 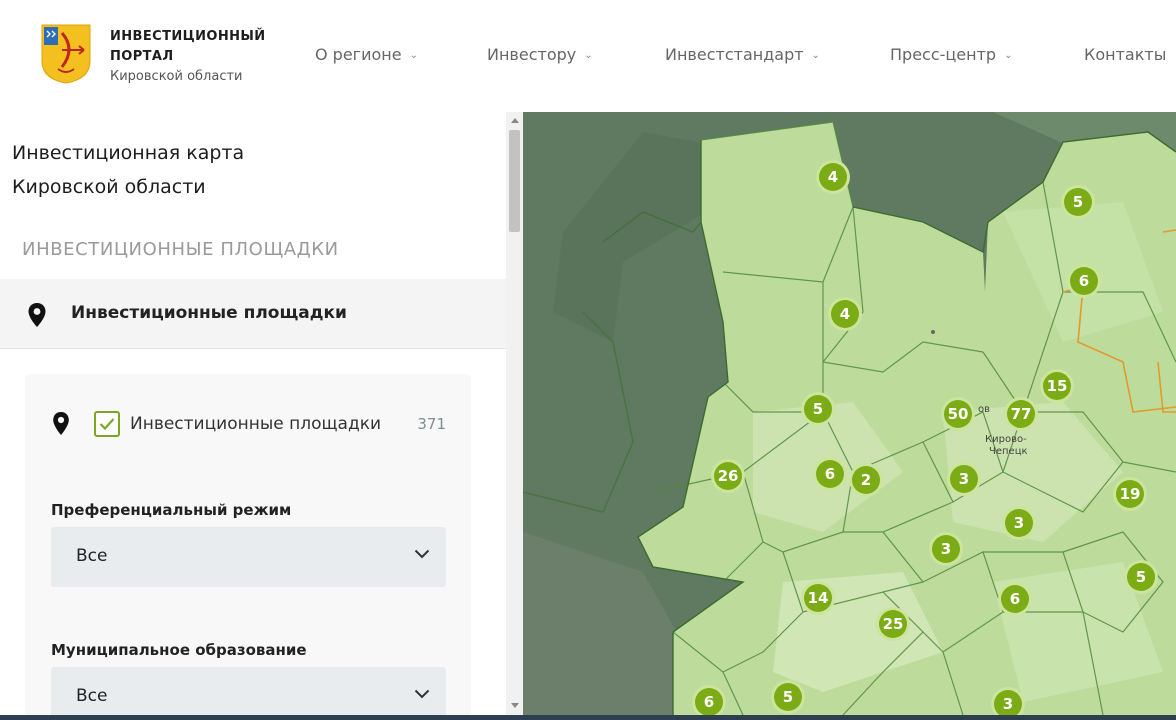 I want to click on municipality-label: Муниципальное образование, so click(x=179, y=650).